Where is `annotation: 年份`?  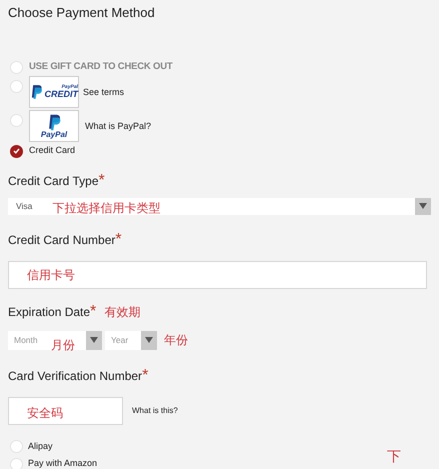
annotation: 年份 is located at coordinates (176, 340).